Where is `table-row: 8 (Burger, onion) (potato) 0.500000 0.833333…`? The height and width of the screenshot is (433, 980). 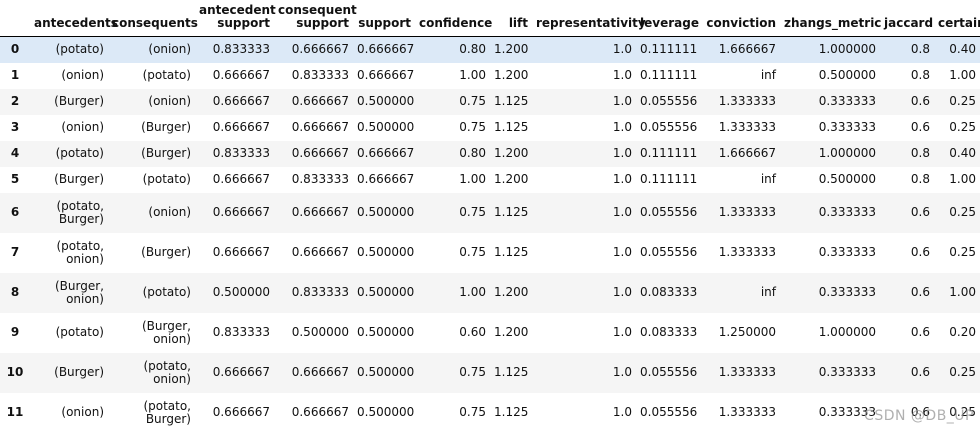
table-row: 8 (Burger, onion) (potato) 0.500000 0.833333… is located at coordinates (490, 292).